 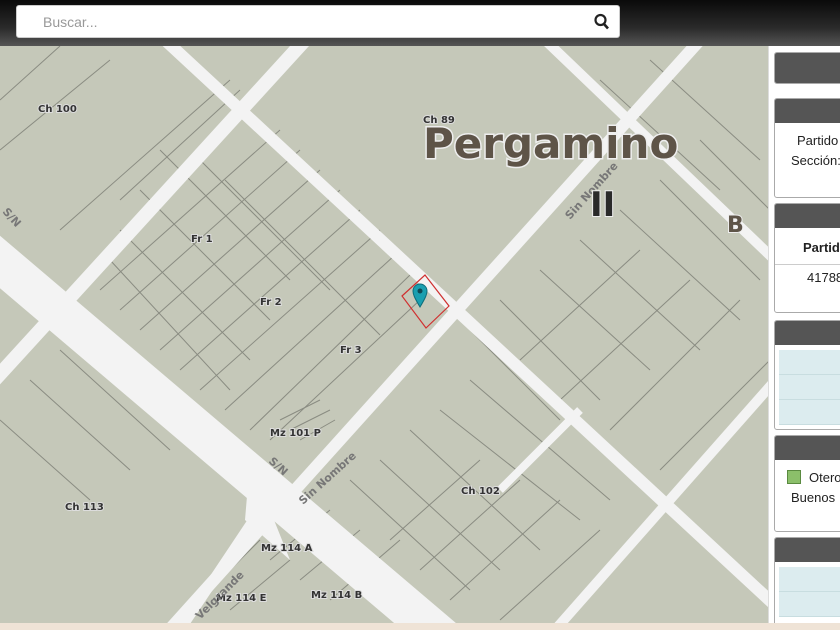 I want to click on city-label: Pergamino, so click(x=550, y=143).